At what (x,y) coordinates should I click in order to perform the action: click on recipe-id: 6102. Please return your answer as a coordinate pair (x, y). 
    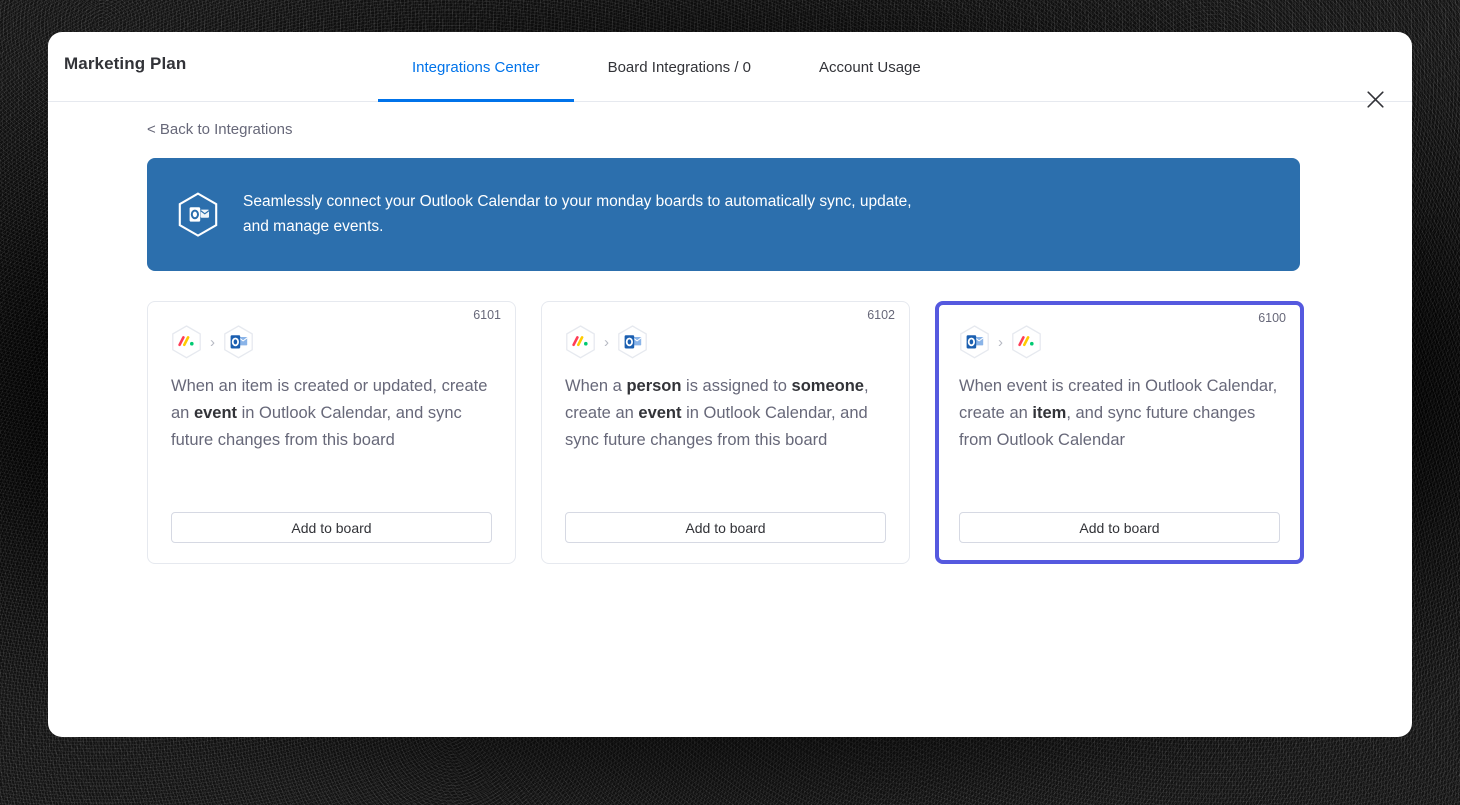
    Looking at the image, I should click on (881, 315).